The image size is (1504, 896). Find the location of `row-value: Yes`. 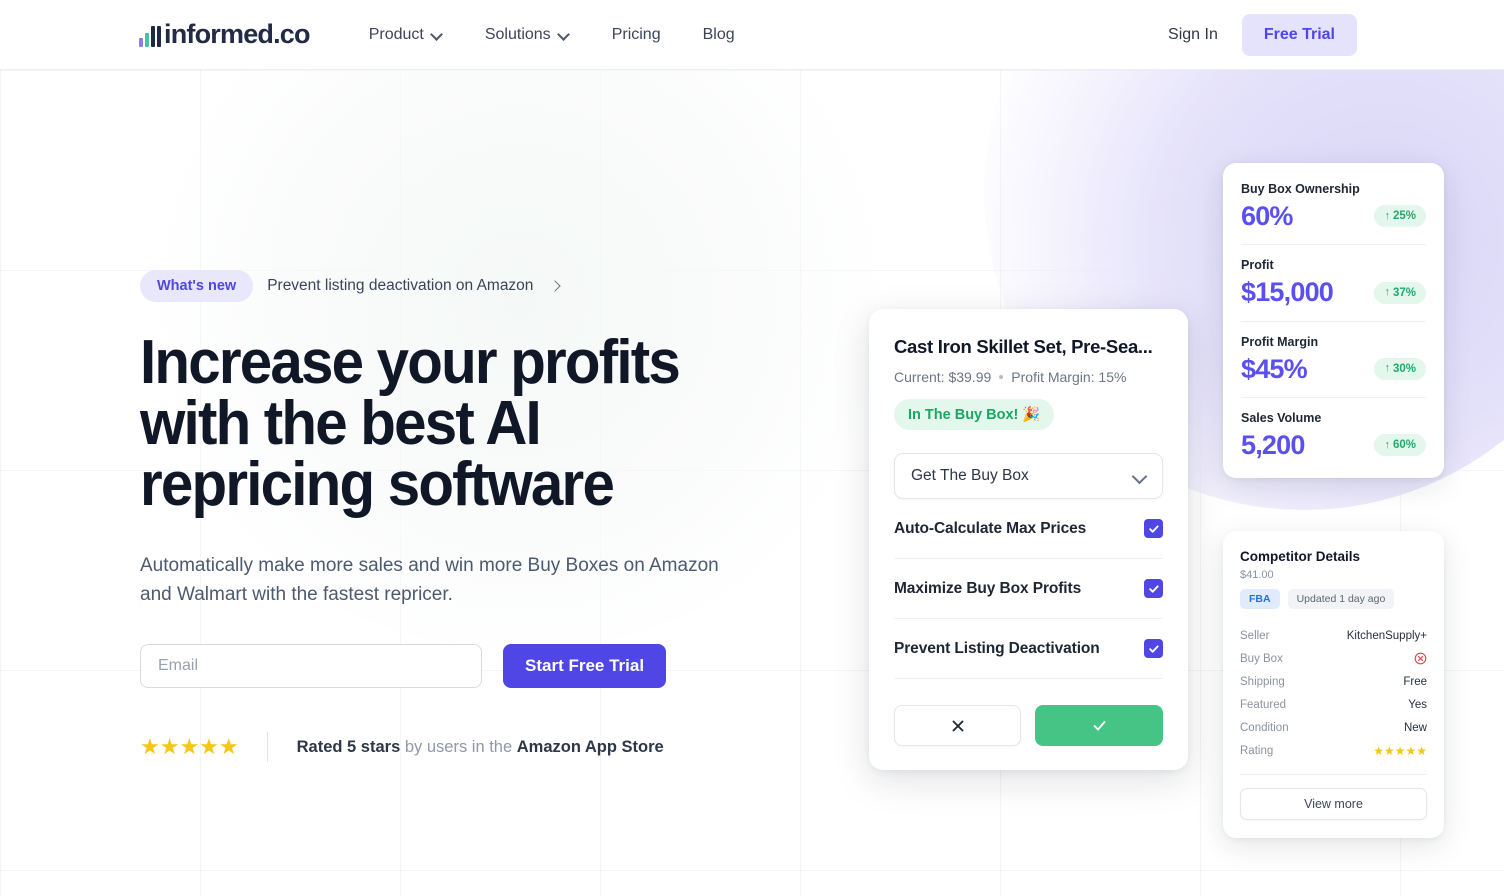

row-value: Yes is located at coordinates (1417, 704).